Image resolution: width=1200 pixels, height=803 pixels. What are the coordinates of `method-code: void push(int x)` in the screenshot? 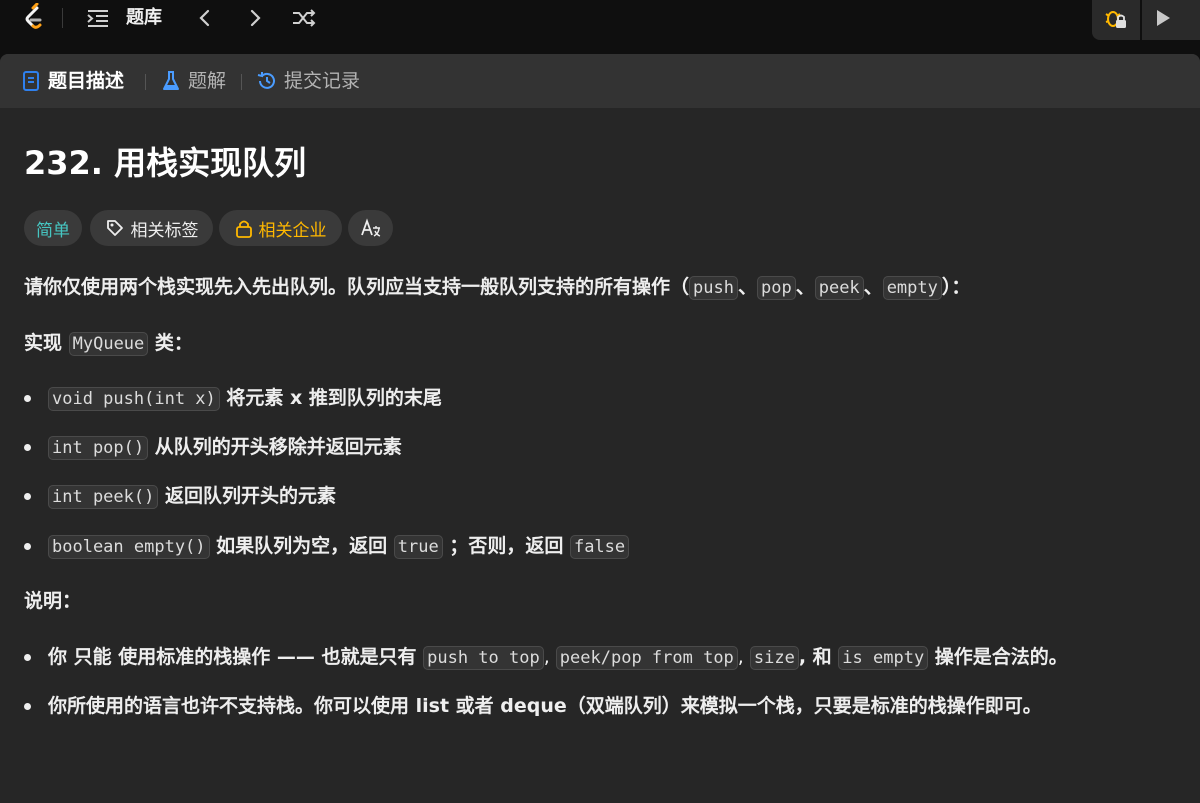 It's located at (134, 399).